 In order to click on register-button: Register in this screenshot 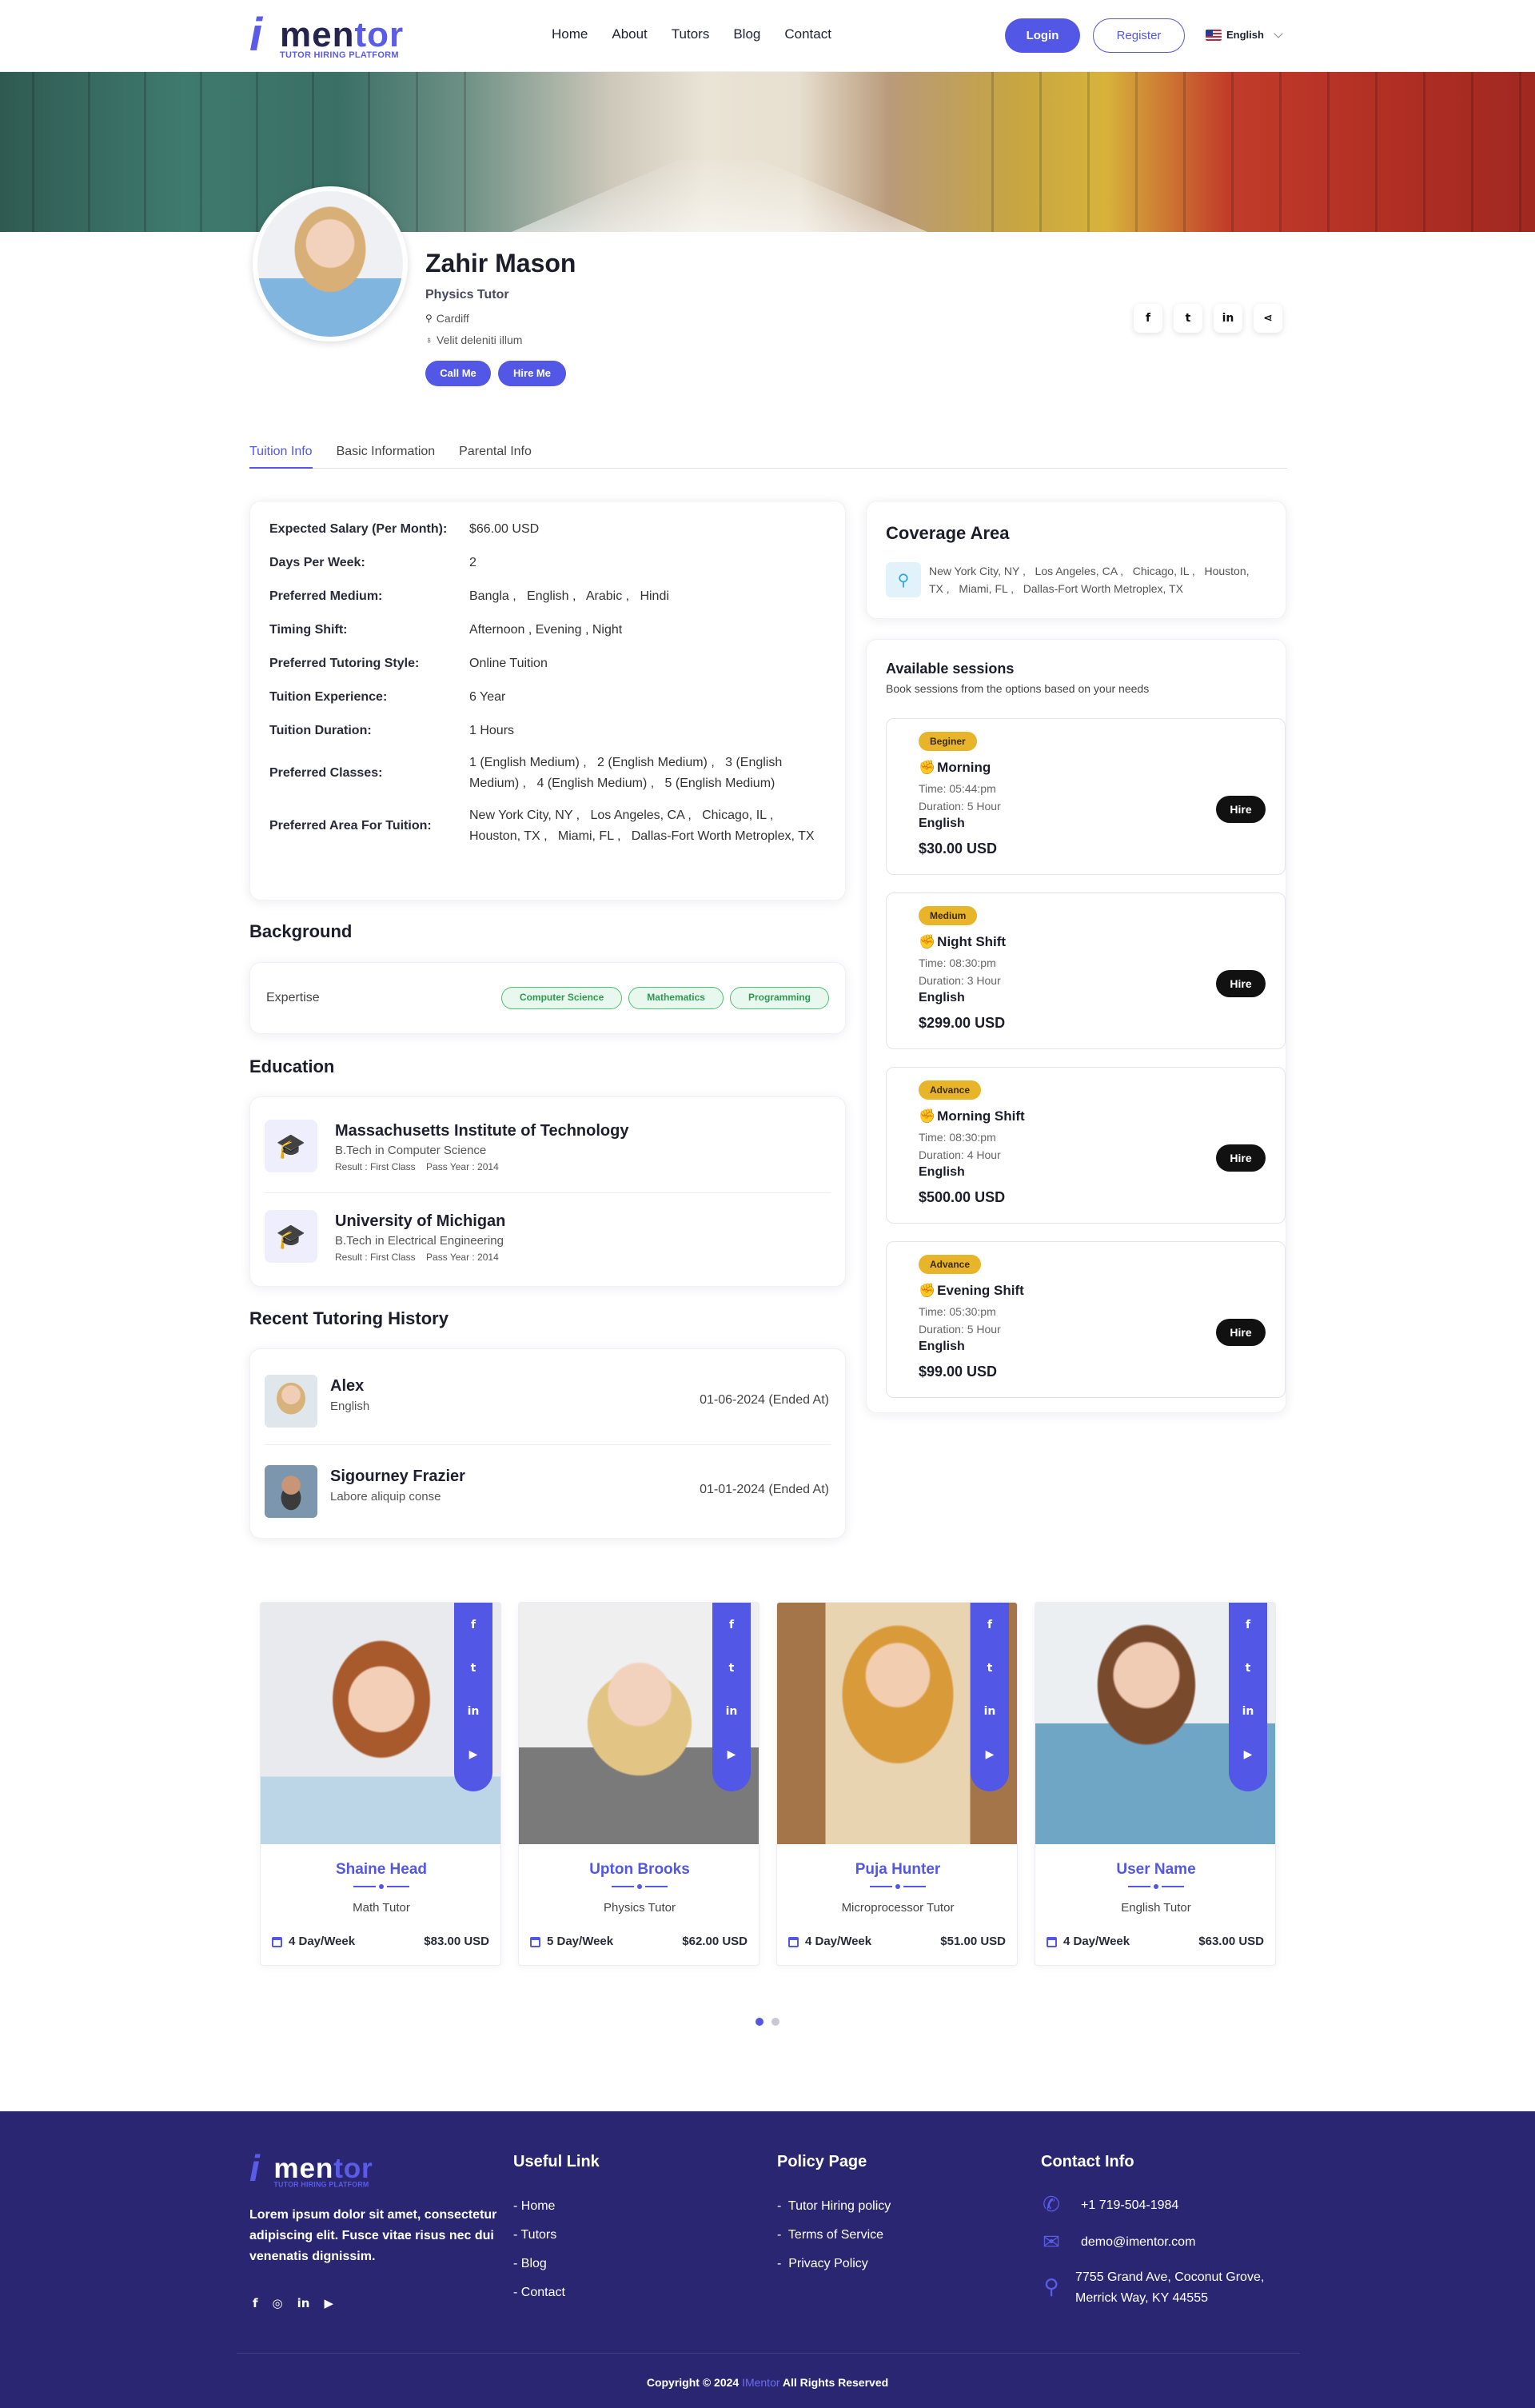, I will do `click(1139, 35)`.